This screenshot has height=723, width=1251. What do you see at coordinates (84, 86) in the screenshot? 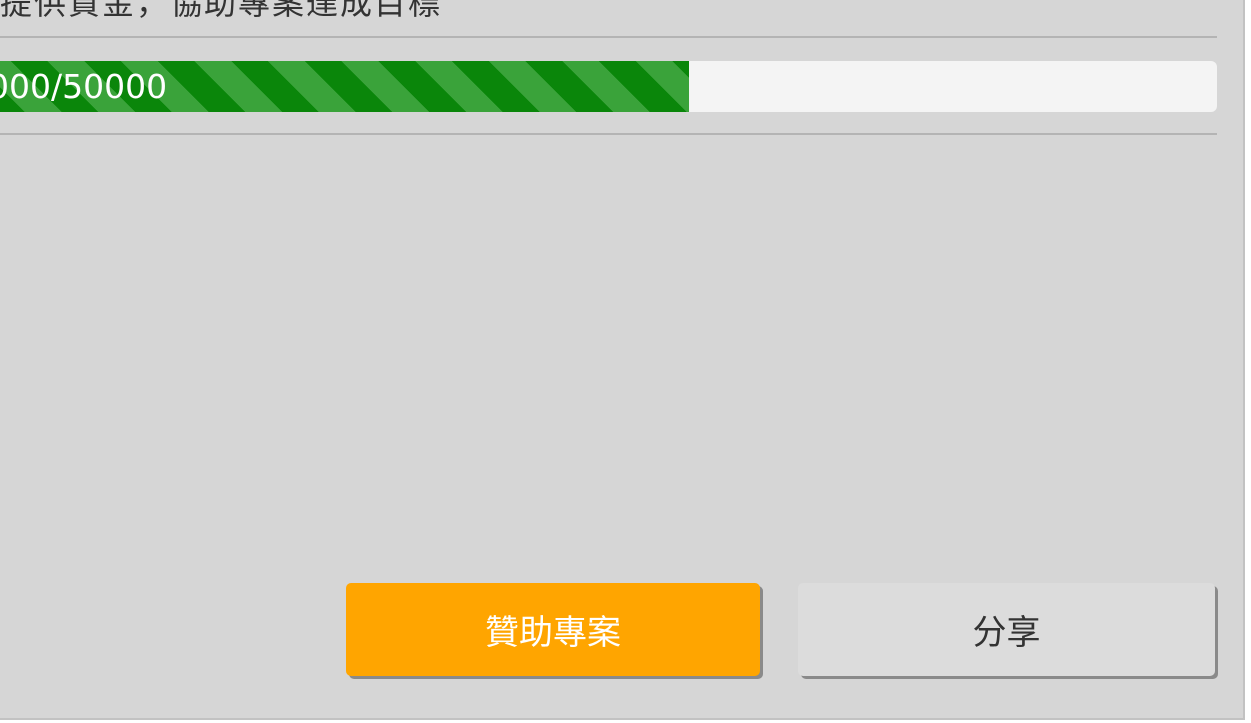
I see `funding-progress-label: 000/50000` at bounding box center [84, 86].